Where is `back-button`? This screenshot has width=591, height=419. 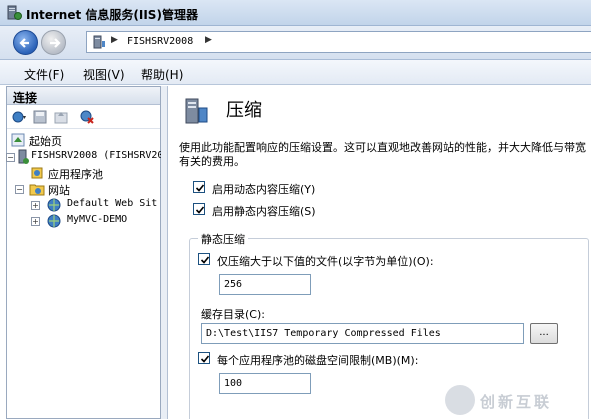
back-button is located at coordinates (25, 42).